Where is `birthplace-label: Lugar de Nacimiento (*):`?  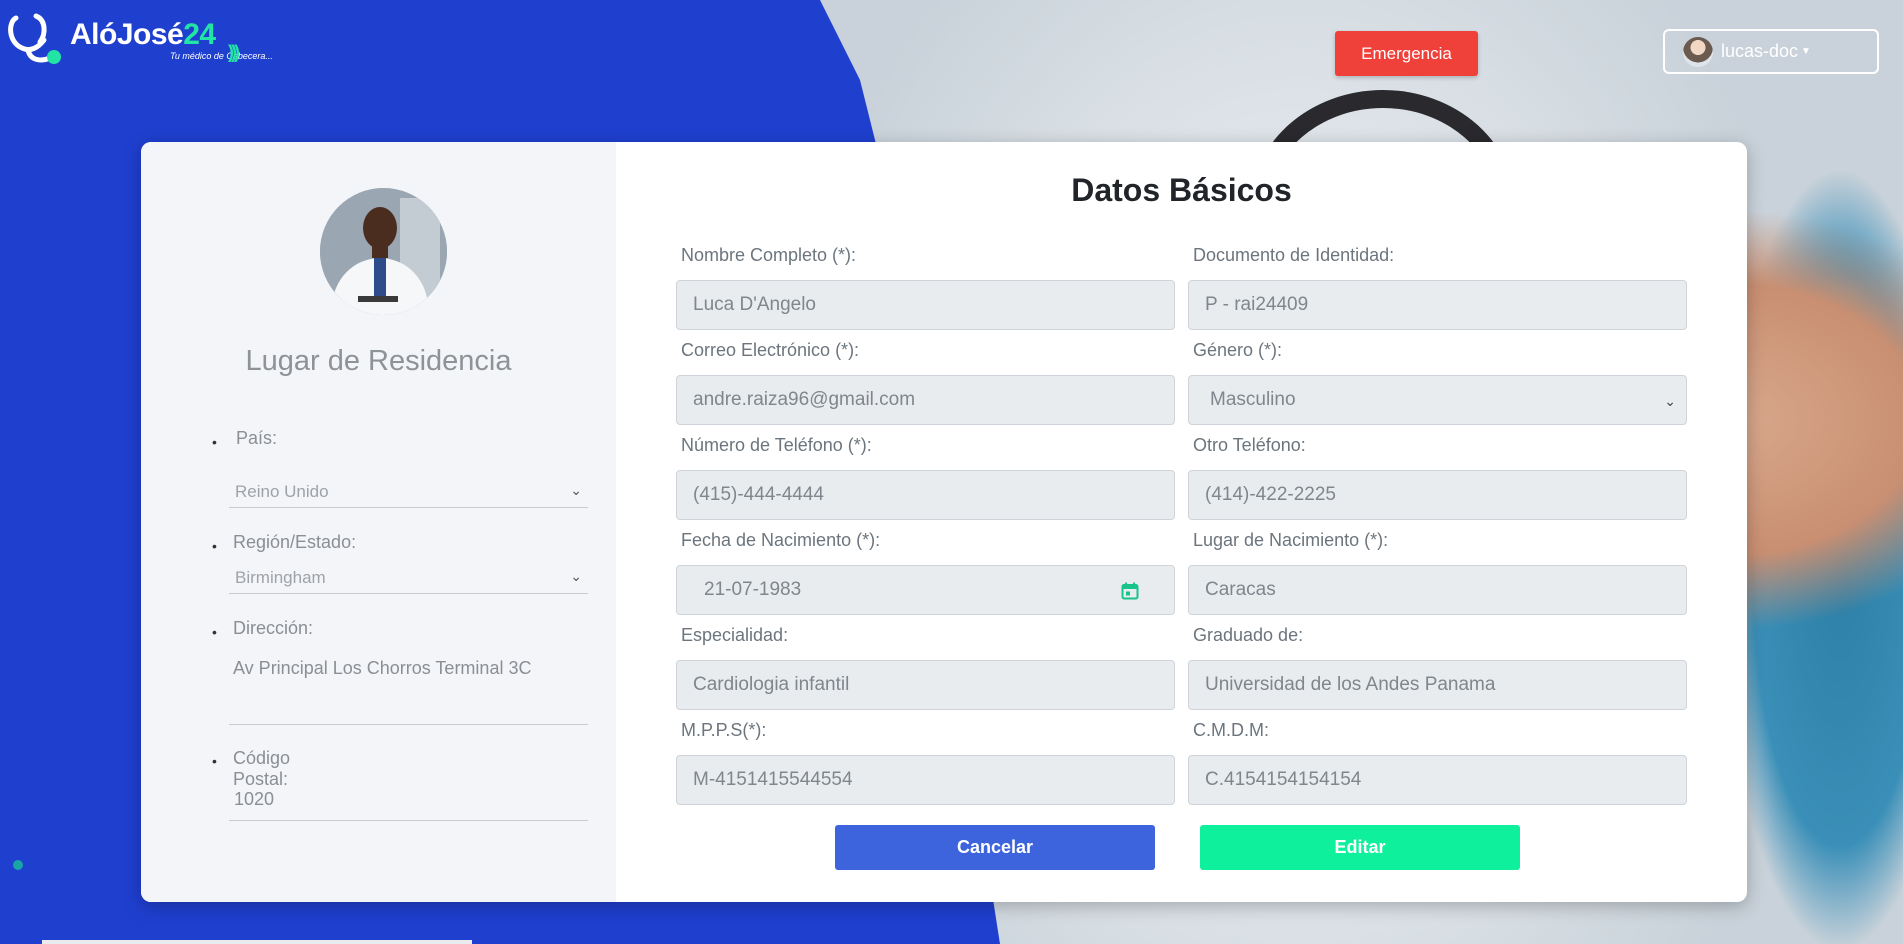
birthplace-label: Lugar de Nacimiento (*): is located at coordinates (1291, 540).